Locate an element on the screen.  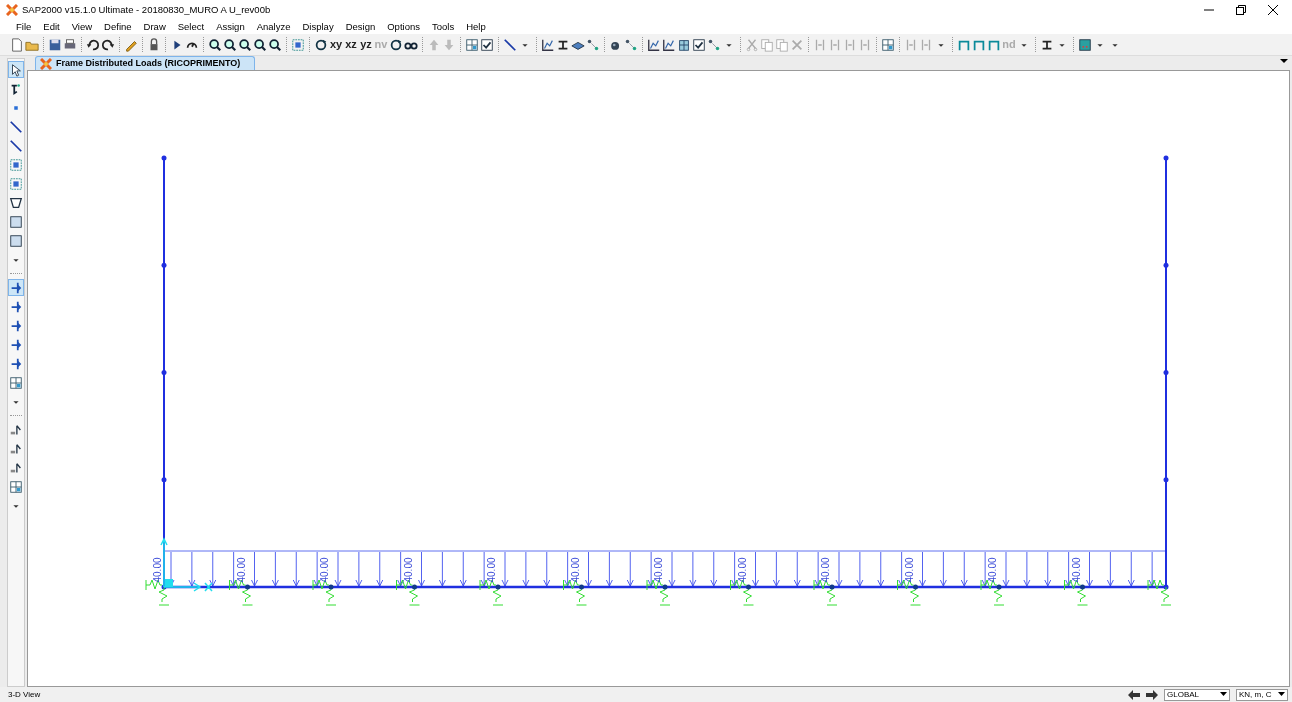
menu-item: Define is located at coordinates (118, 27).